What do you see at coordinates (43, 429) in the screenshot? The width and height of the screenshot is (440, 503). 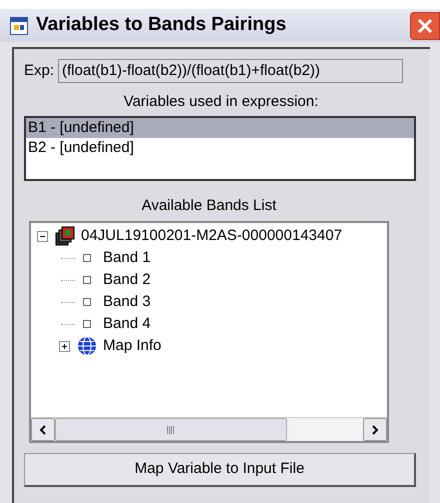 I see `scroll-left-button` at bounding box center [43, 429].